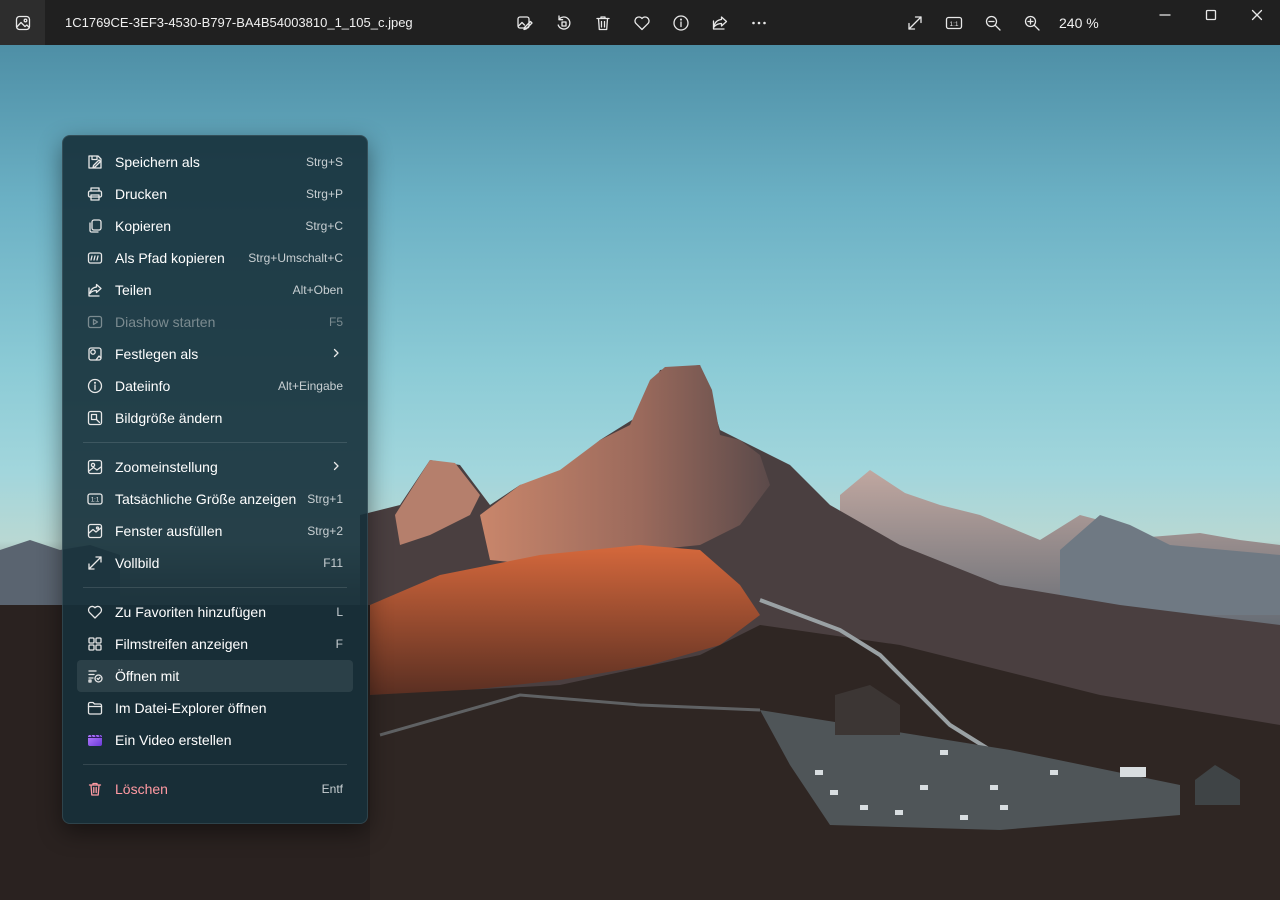  What do you see at coordinates (95, 740) in the screenshot?
I see `video-editor-icon` at bounding box center [95, 740].